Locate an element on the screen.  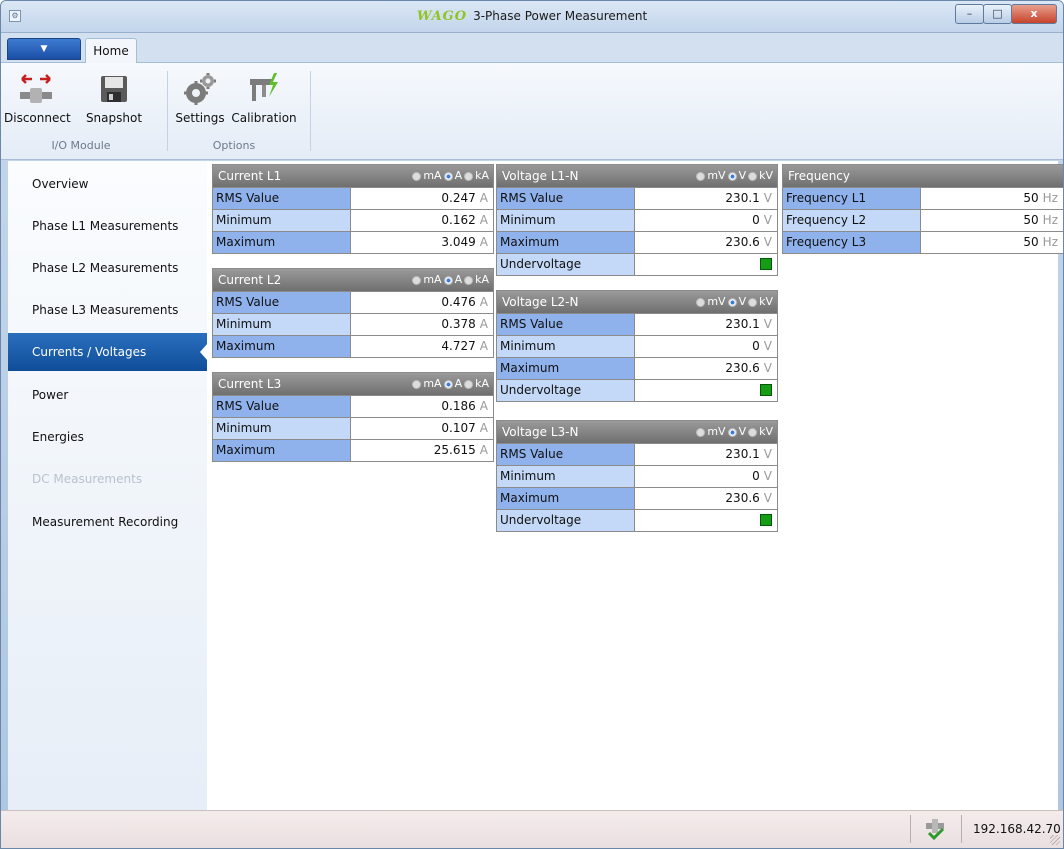
maximize-button: □ is located at coordinates (997, 14).